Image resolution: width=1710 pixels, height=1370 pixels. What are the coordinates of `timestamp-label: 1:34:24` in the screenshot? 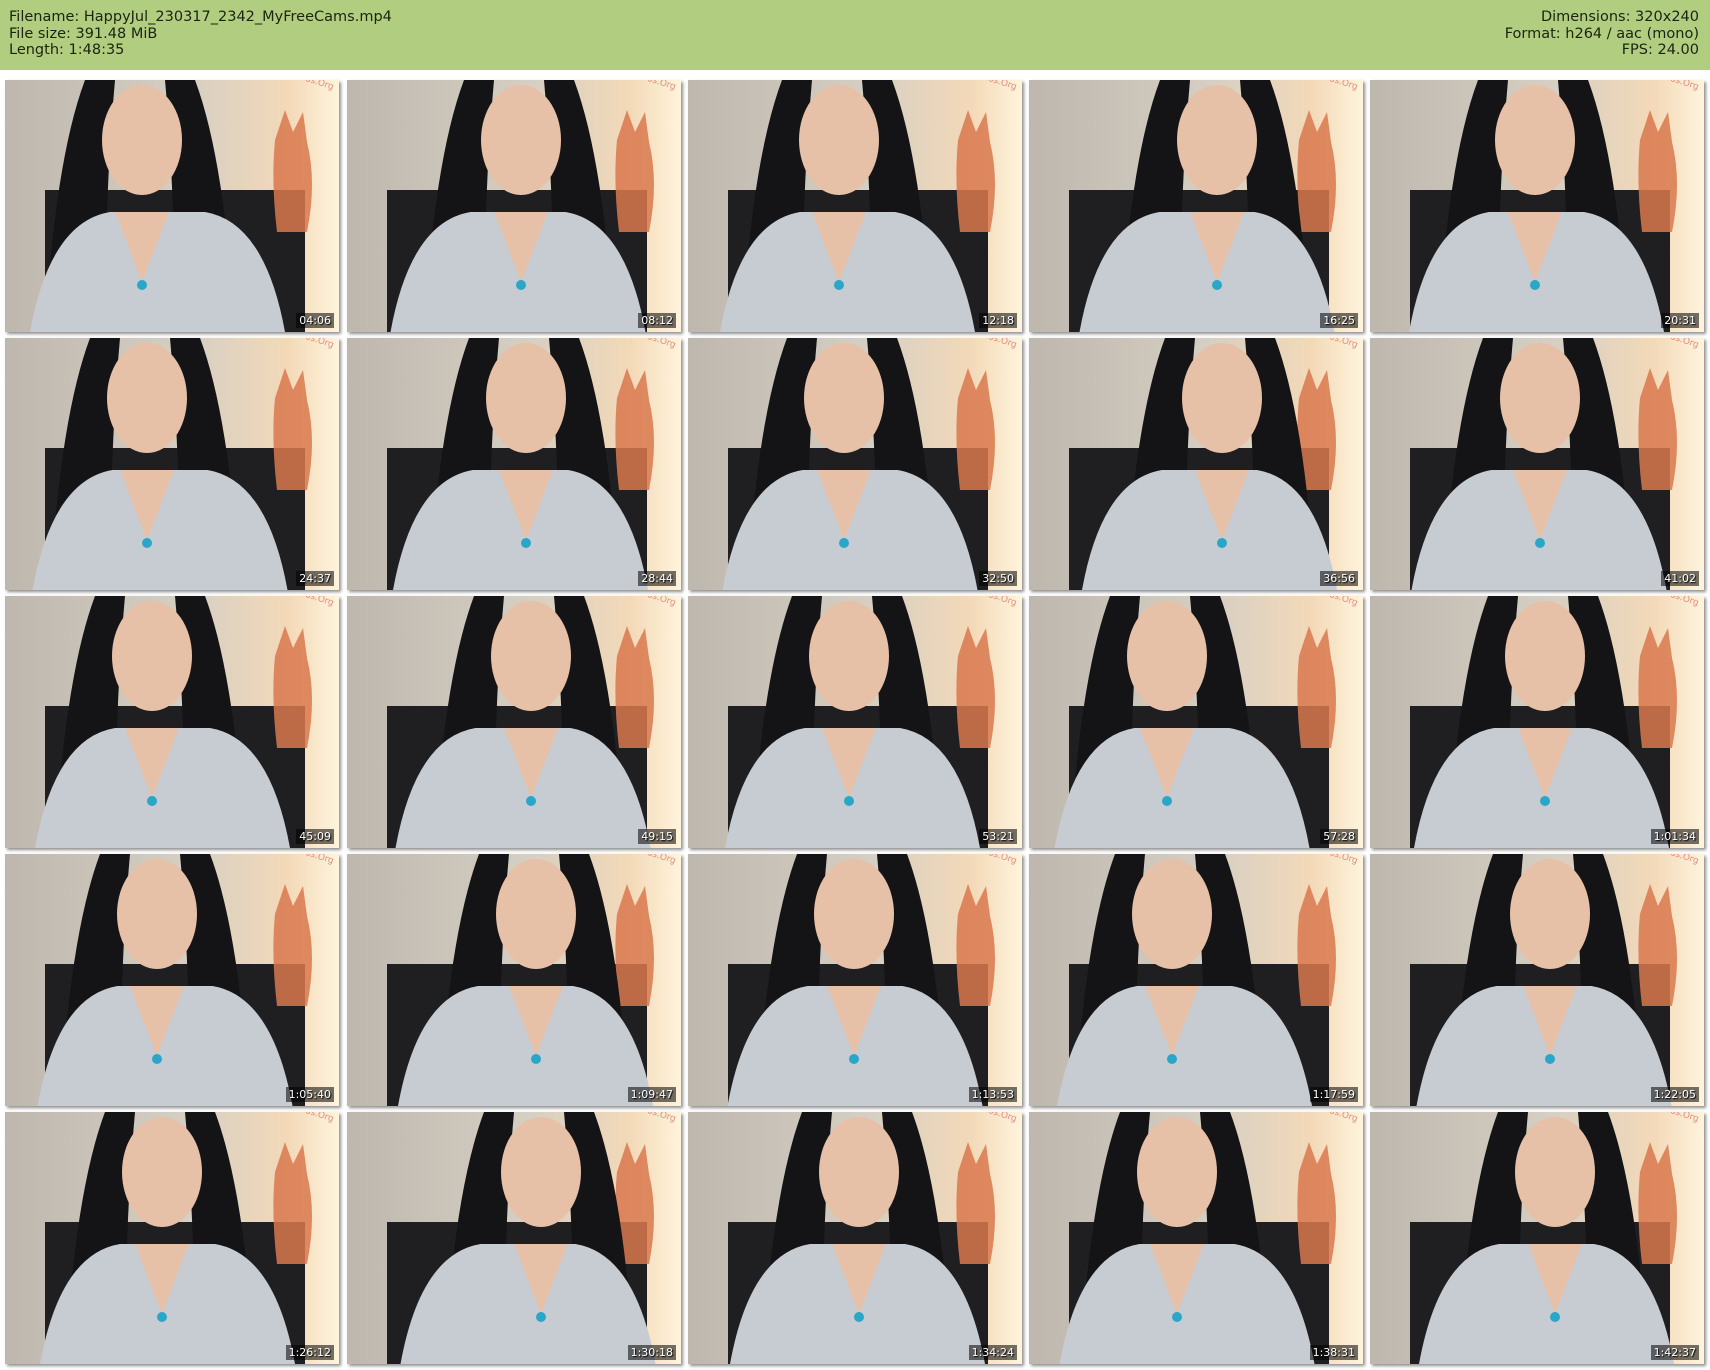 It's located at (992, 1352).